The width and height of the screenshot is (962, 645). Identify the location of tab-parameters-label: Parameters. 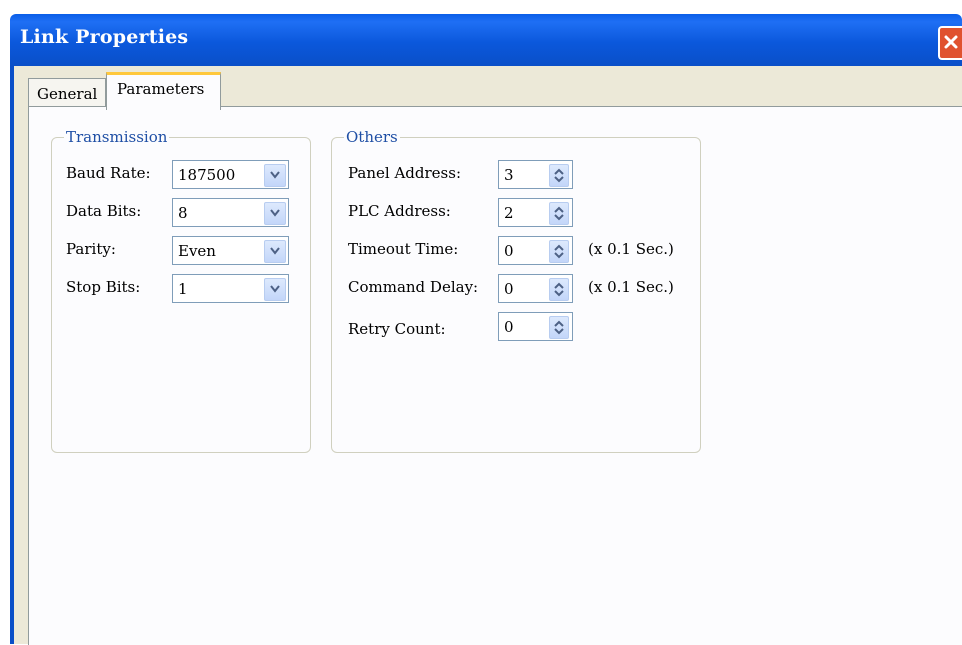
(161, 89).